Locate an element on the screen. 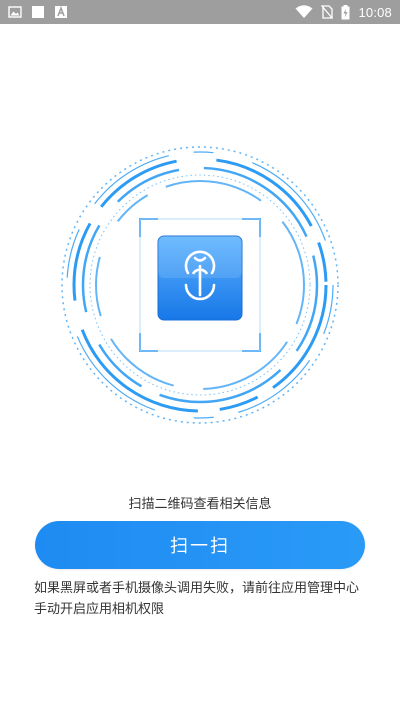 This screenshot has width=400, height=711. font-icon is located at coordinates (61, 11).